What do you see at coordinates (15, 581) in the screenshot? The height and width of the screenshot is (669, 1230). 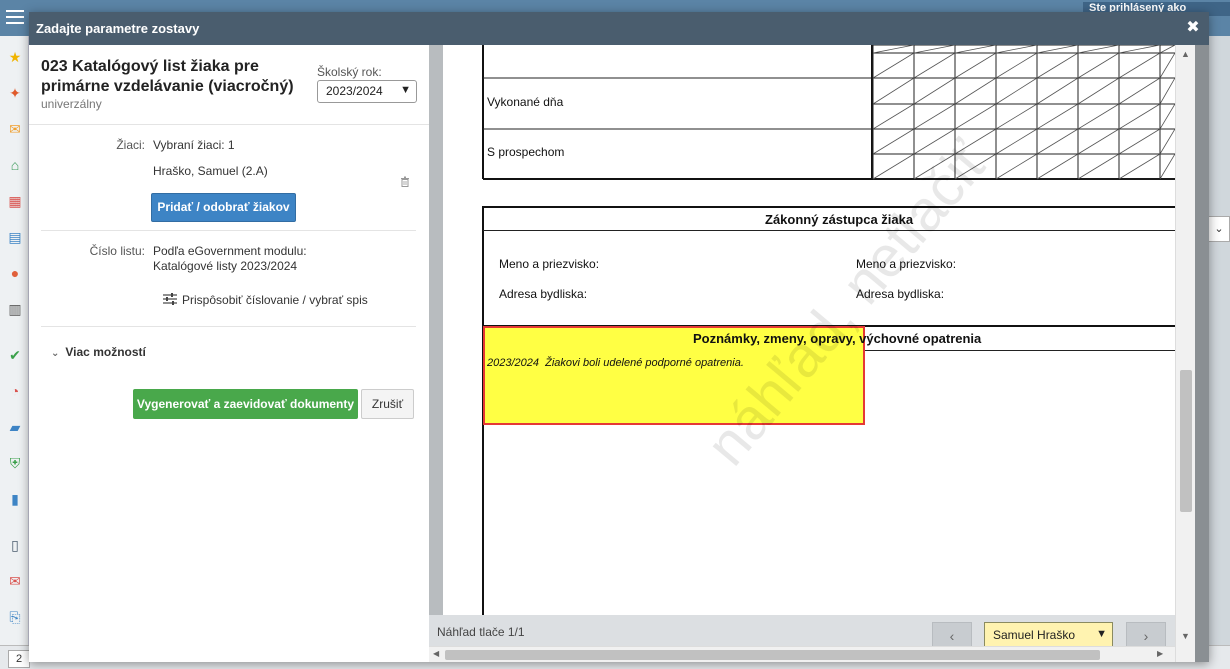 I see `chat-icon: ✉` at bounding box center [15, 581].